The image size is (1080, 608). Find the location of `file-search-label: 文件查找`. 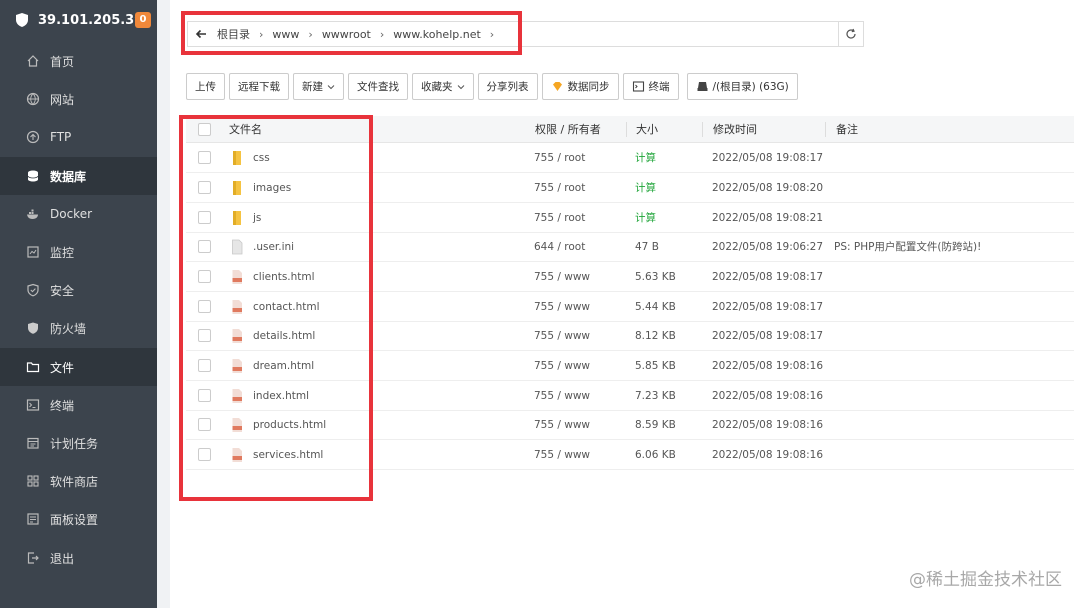

file-search-label: 文件查找 is located at coordinates (378, 87).